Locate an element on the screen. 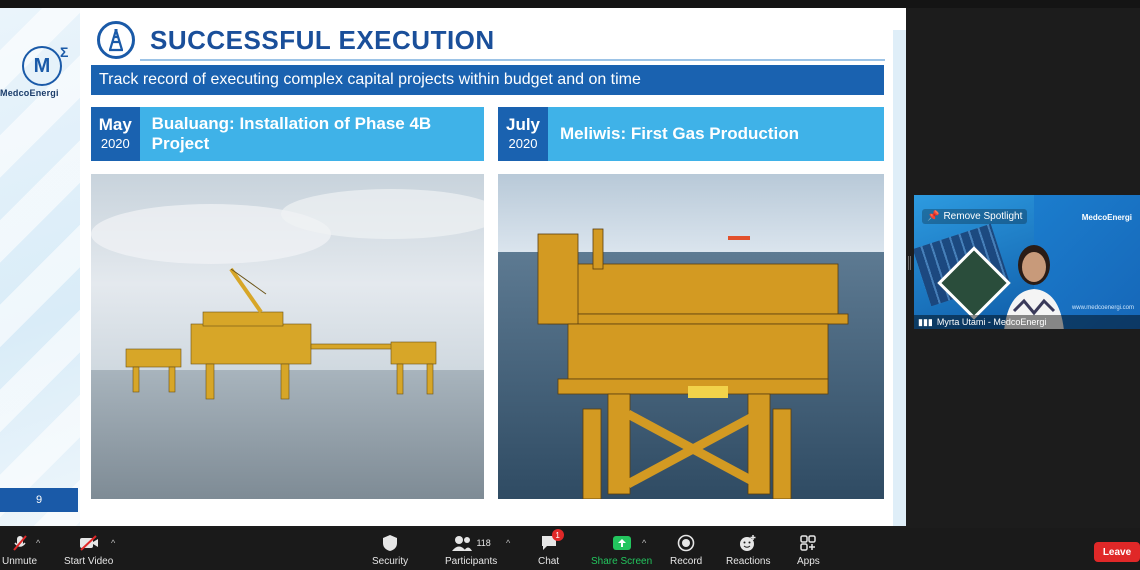  remove-spotlight-button: 📌 Remove Spotlight is located at coordinates (975, 216).